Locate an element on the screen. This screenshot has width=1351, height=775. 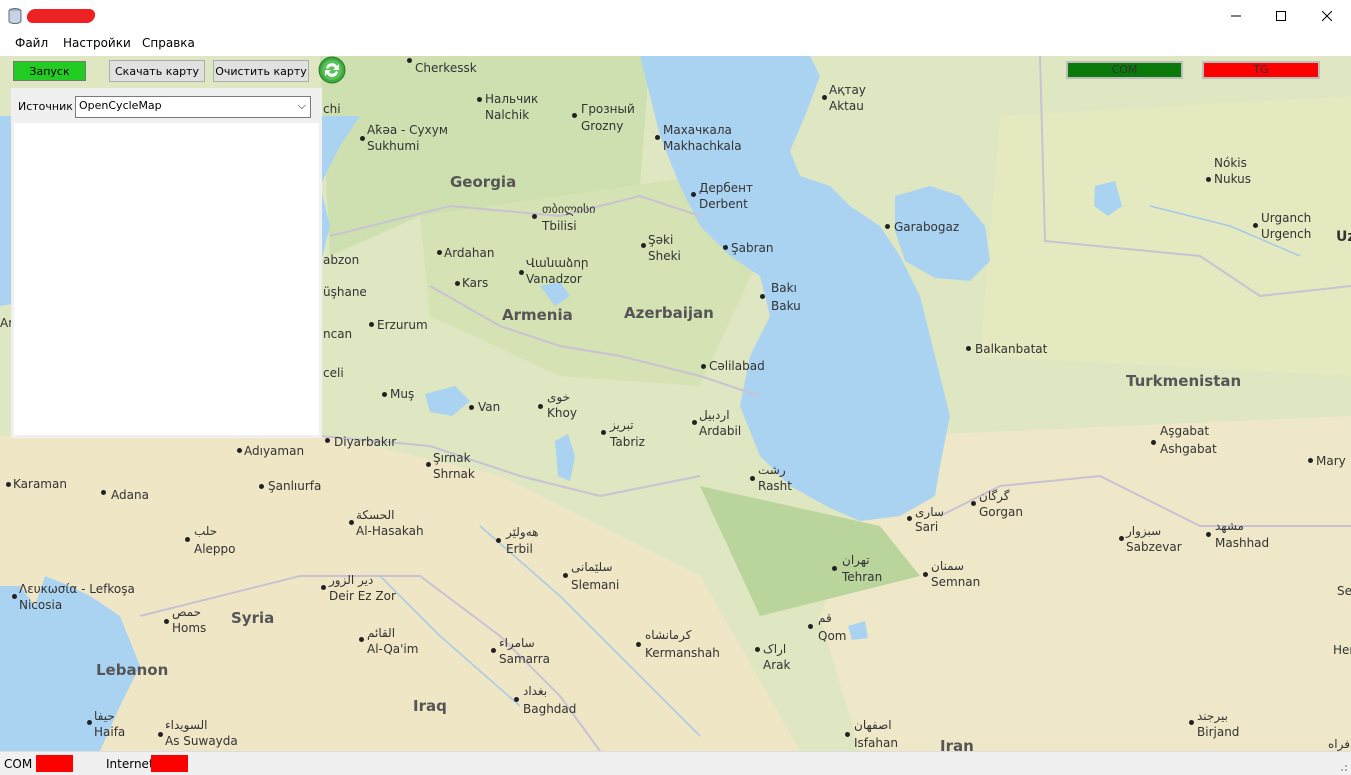
source-select-value: OpenCycleMap is located at coordinates (120, 105).